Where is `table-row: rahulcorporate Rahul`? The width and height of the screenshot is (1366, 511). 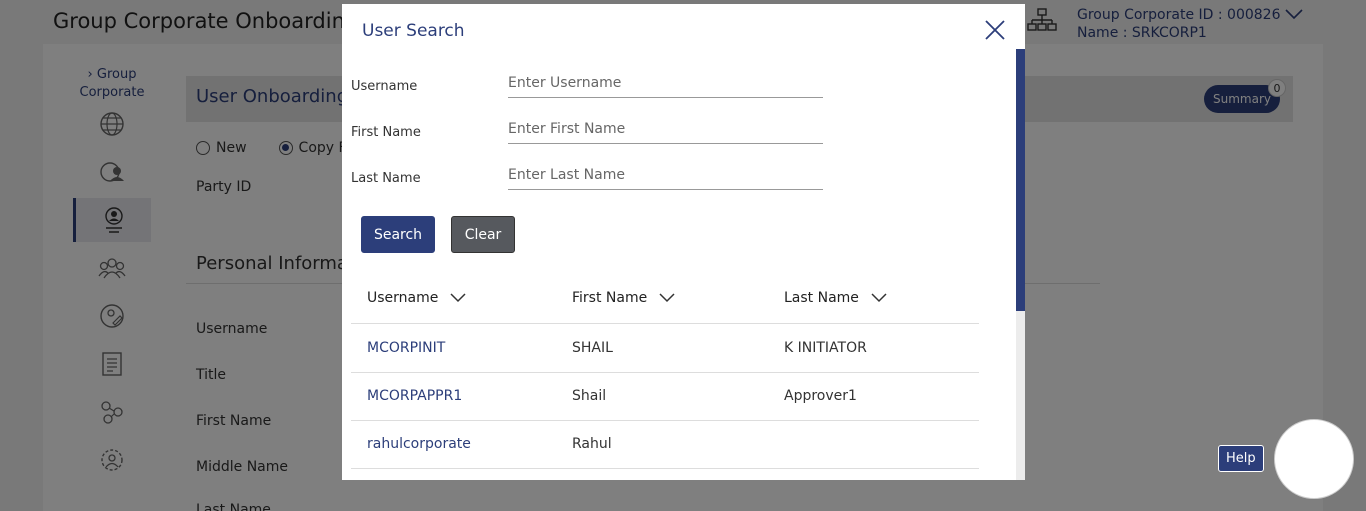
table-row: rahulcorporate Rahul is located at coordinates (665, 445).